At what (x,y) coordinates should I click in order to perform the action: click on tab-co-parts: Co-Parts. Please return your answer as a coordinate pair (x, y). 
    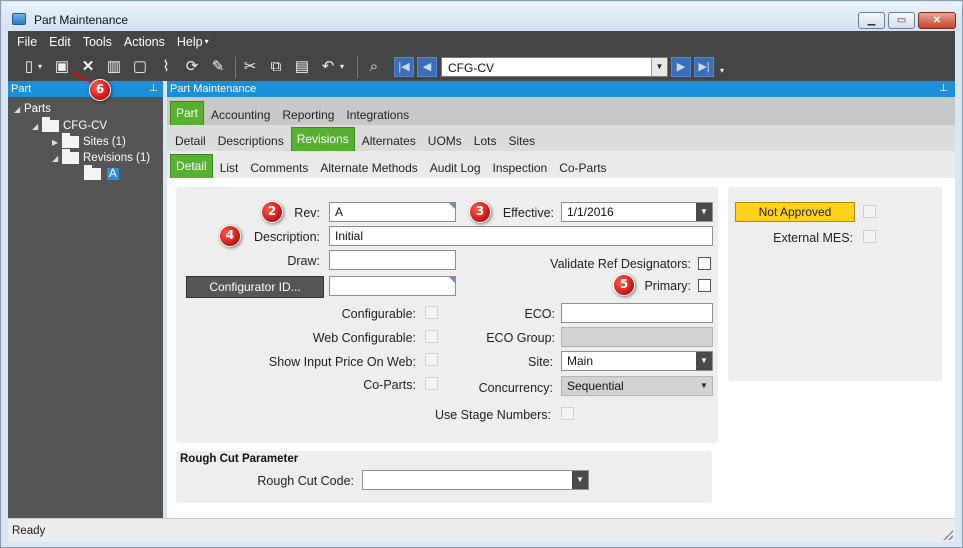
    Looking at the image, I should click on (582, 168).